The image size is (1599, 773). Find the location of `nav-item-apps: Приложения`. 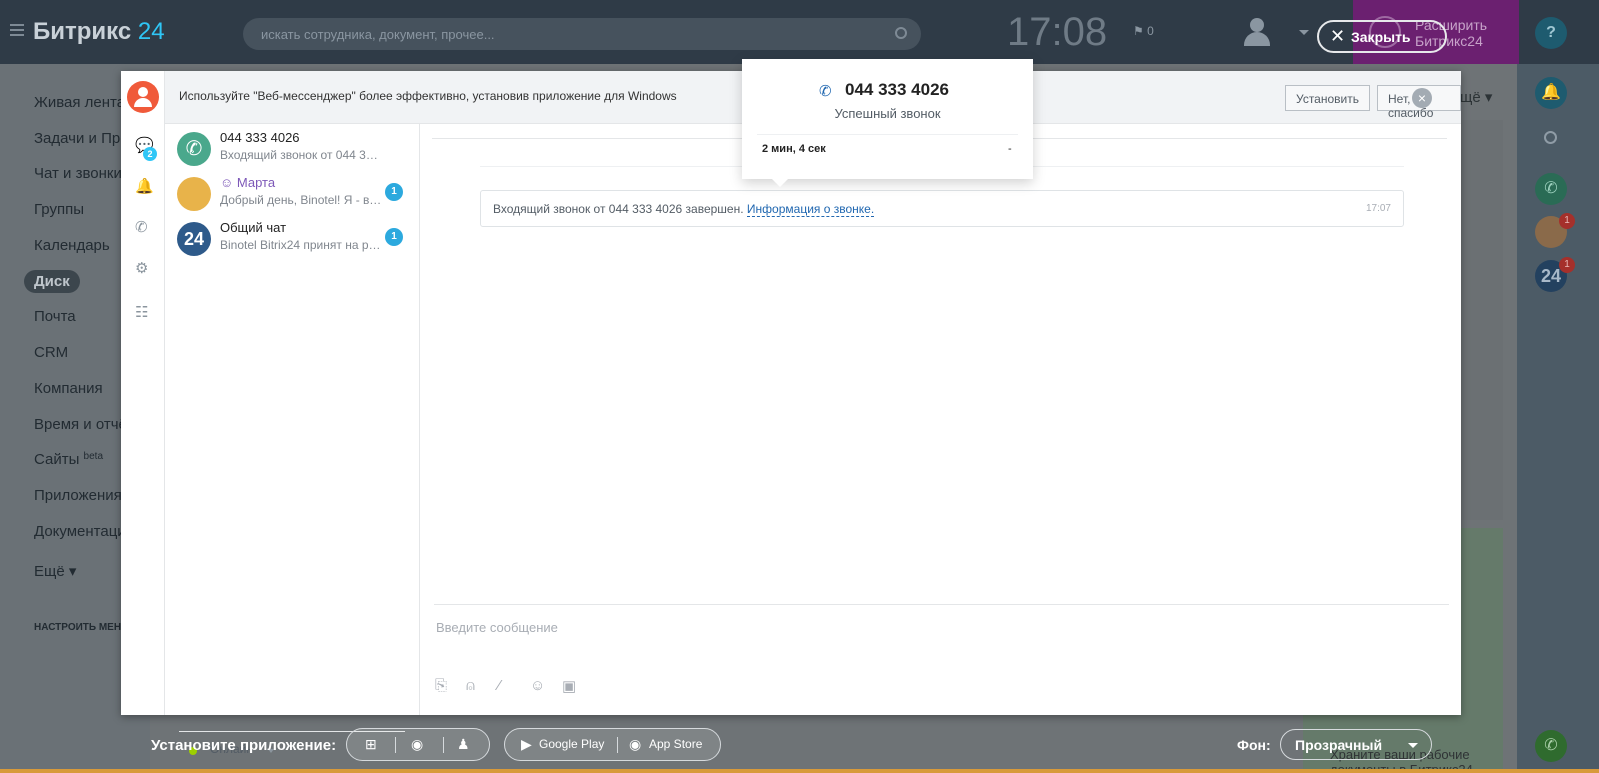

nav-item-apps: Приложения is located at coordinates (78, 495).